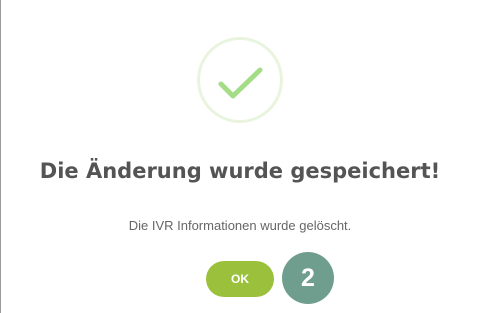 The height and width of the screenshot is (313, 479). I want to click on step-number-badge: 2, so click(308, 278).